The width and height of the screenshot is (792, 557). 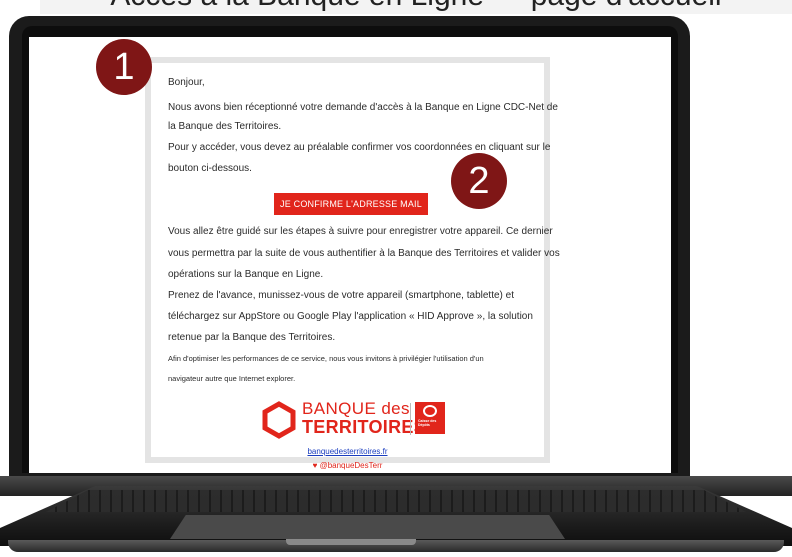 I want to click on paragraph-3-line-3: opérations sur la Banque en Ligne., so click(x=246, y=274).